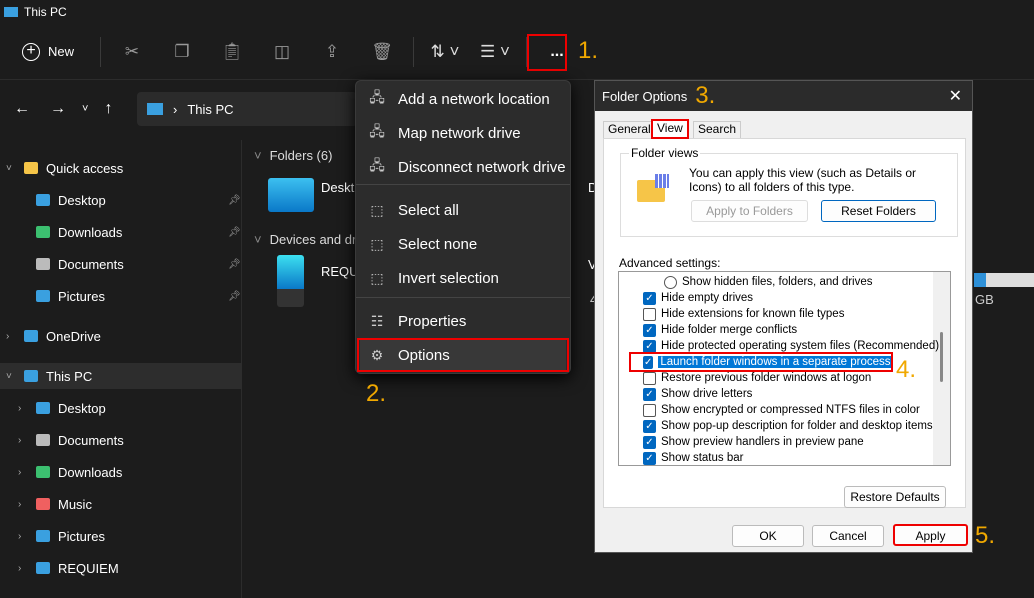  What do you see at coordinates (121, 200) in the screenshot?
I see `sidebar-item-desktop: Desktop 📌︎` at bounding box center [121, 200].